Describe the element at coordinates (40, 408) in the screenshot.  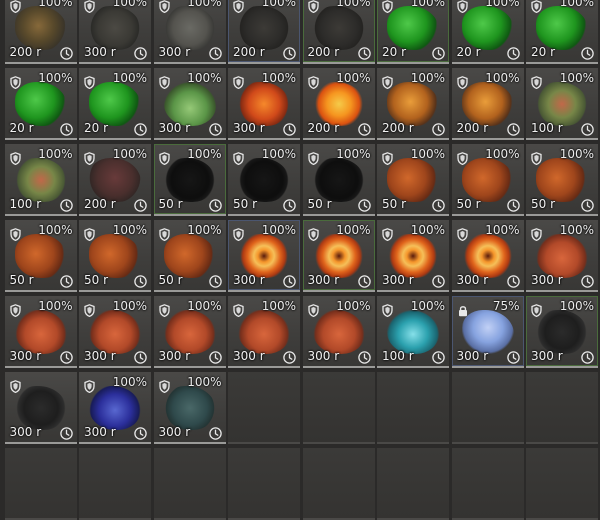
I see `inventory-slot: 300 r` at that location.